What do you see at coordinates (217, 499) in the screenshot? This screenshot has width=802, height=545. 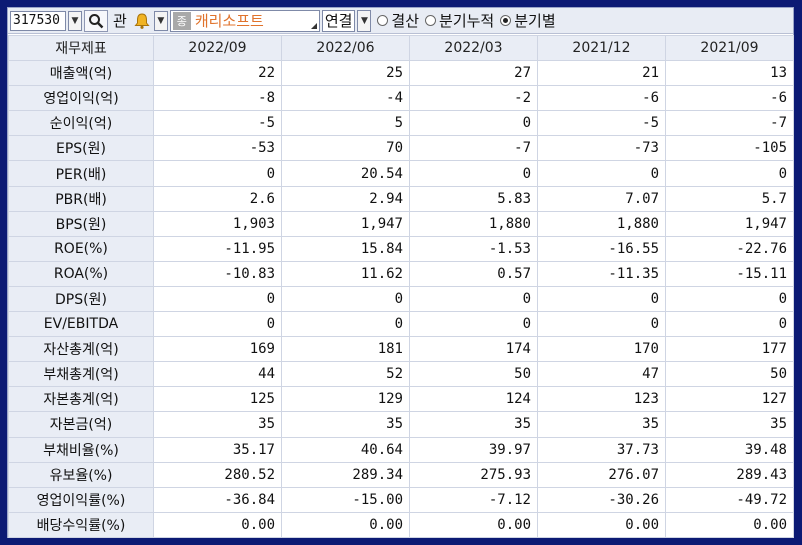 I see `table-cell: -36.84` at bounding box center [217, 499].